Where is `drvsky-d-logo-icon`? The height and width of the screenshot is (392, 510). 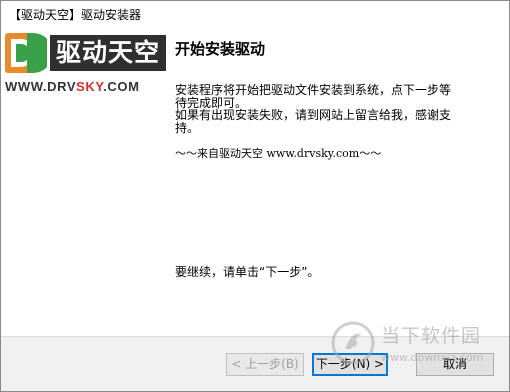 drvsky-d-logo-icon is located at coordinates (26, 53).